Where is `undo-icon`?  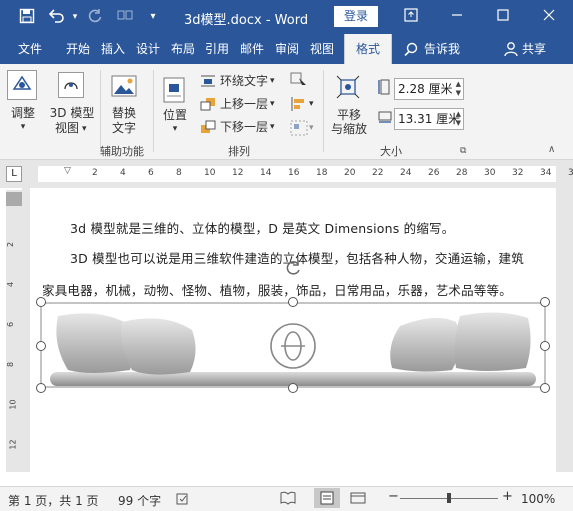 undo-icon is located at coordinates (57, 17).